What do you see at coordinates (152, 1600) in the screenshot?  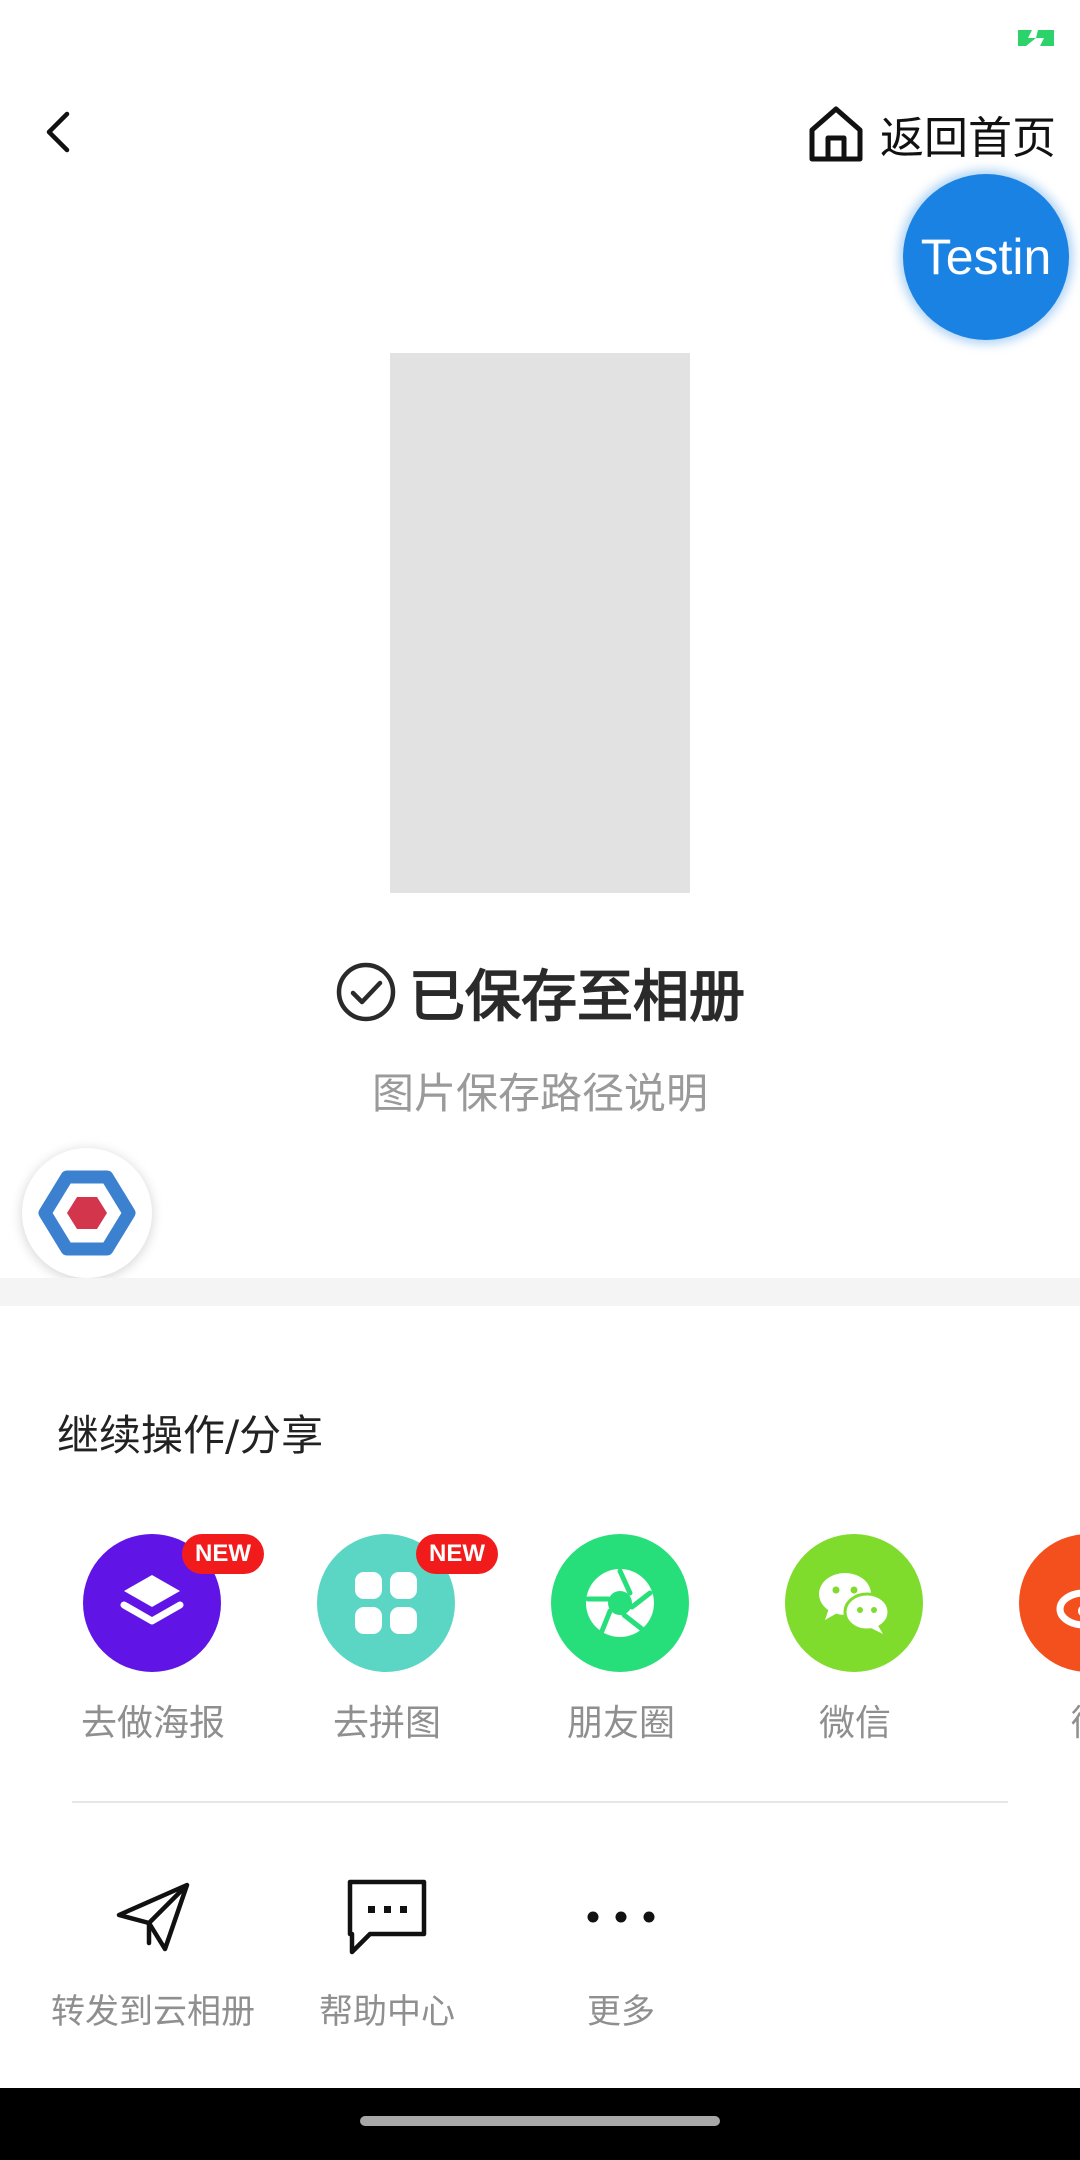 I see `layers-icon` at bounding box center [152, 1600].